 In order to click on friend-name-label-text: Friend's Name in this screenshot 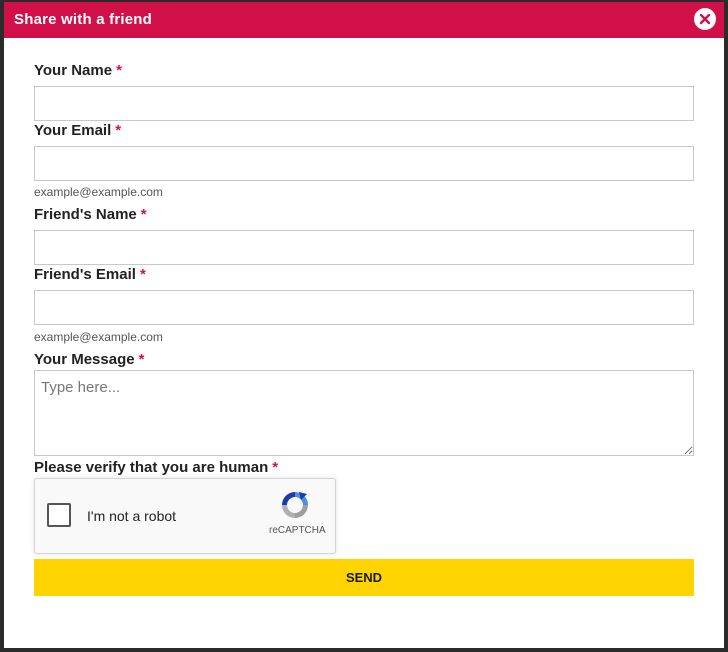, I will do `click(85, 214)`.